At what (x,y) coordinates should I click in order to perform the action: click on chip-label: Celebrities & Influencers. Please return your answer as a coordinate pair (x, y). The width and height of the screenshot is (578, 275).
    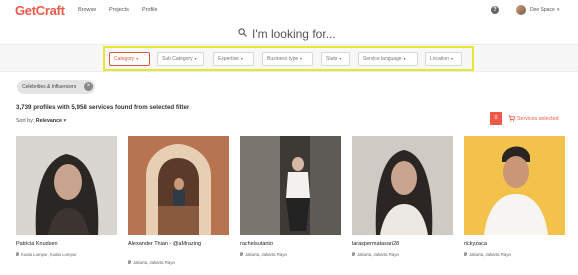
    Looking at the image, I should click on (49, 87).